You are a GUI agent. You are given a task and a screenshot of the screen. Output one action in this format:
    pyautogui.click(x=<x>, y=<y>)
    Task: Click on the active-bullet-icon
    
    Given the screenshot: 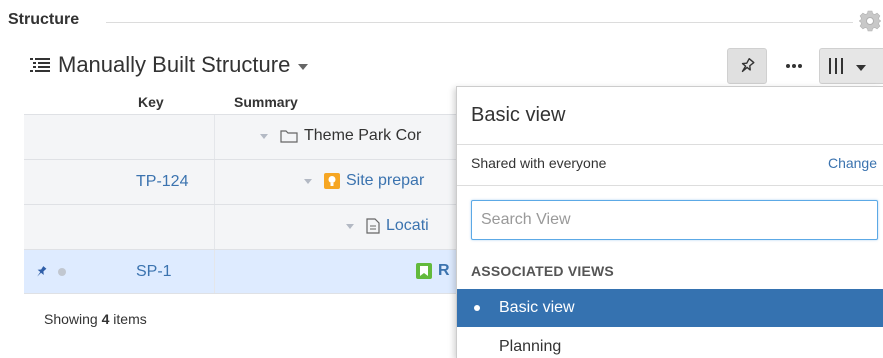 What is the action you would take?
    pyautogui.click(x=477, y=308)
    